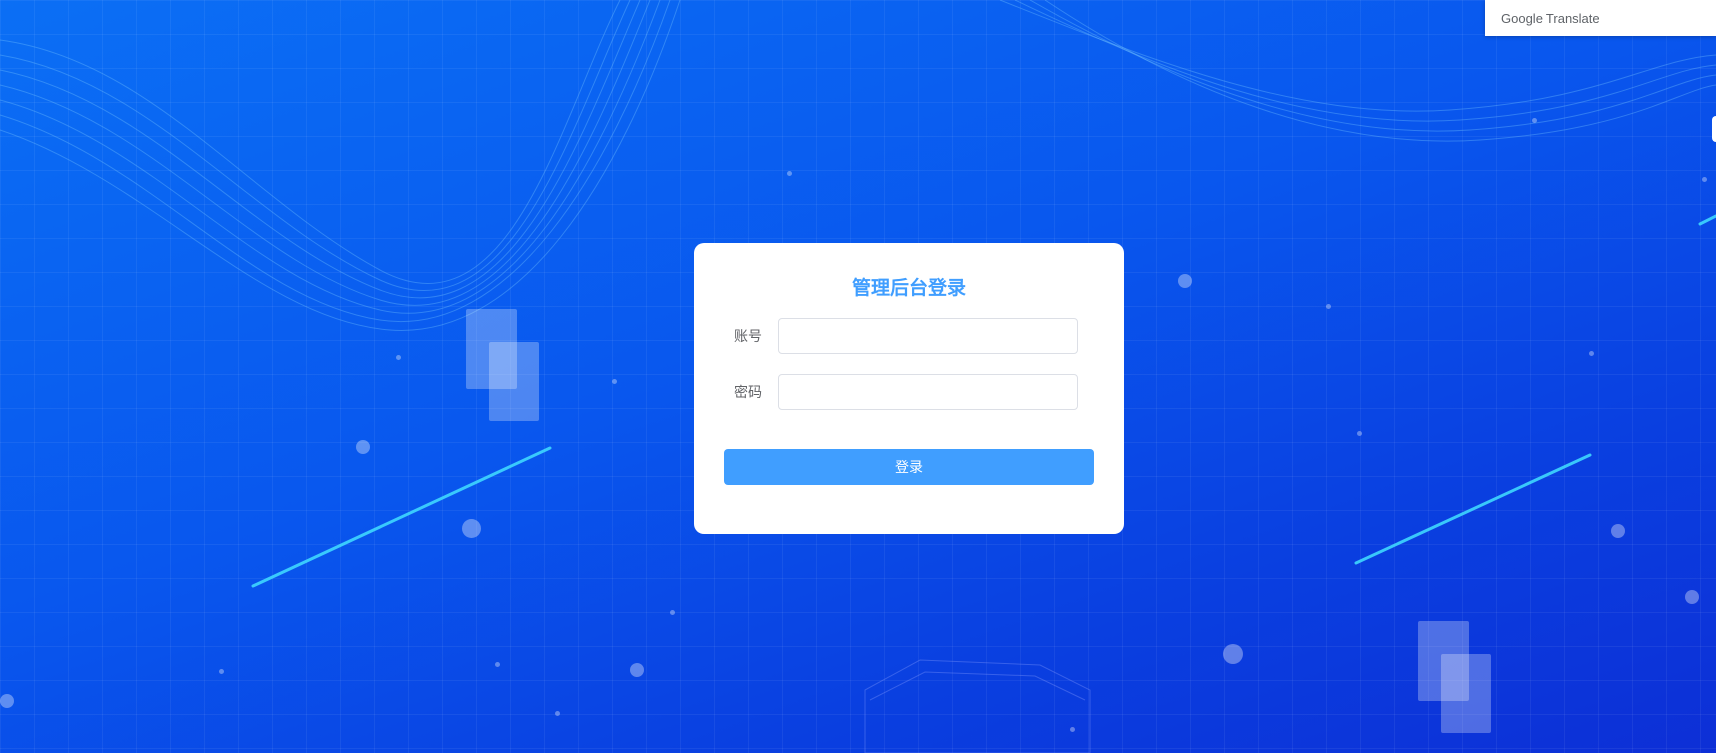 This screenshot has height=753, width=1716. Describe the element at coordinates (928, 336) in the screenshot. I see `account-input` at that location.